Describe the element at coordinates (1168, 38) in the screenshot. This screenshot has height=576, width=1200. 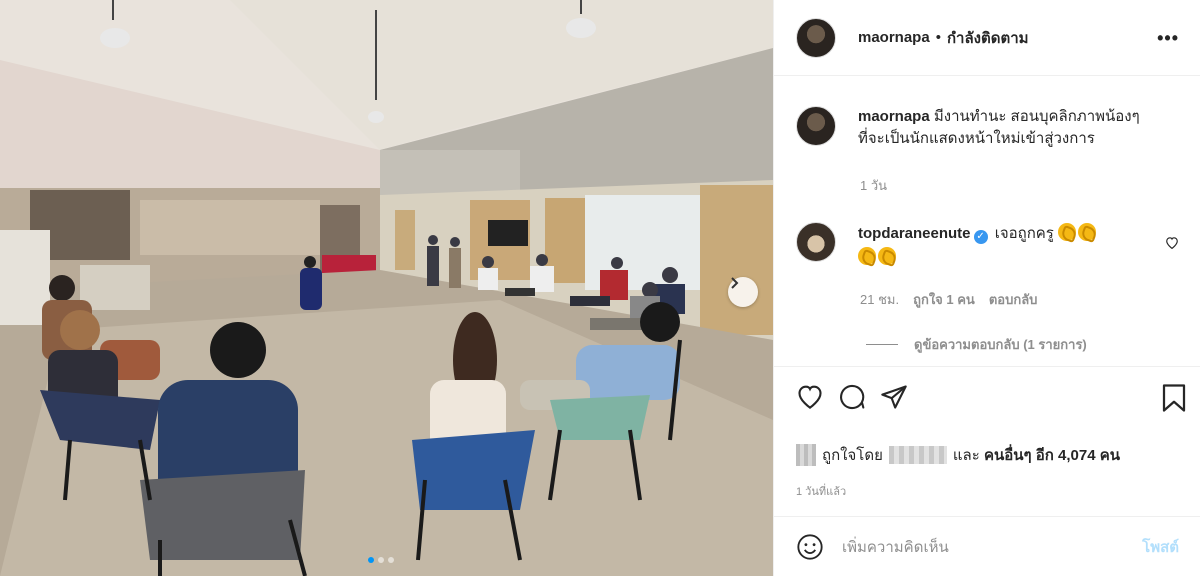
I see `more-options-icon: •••` at that location.